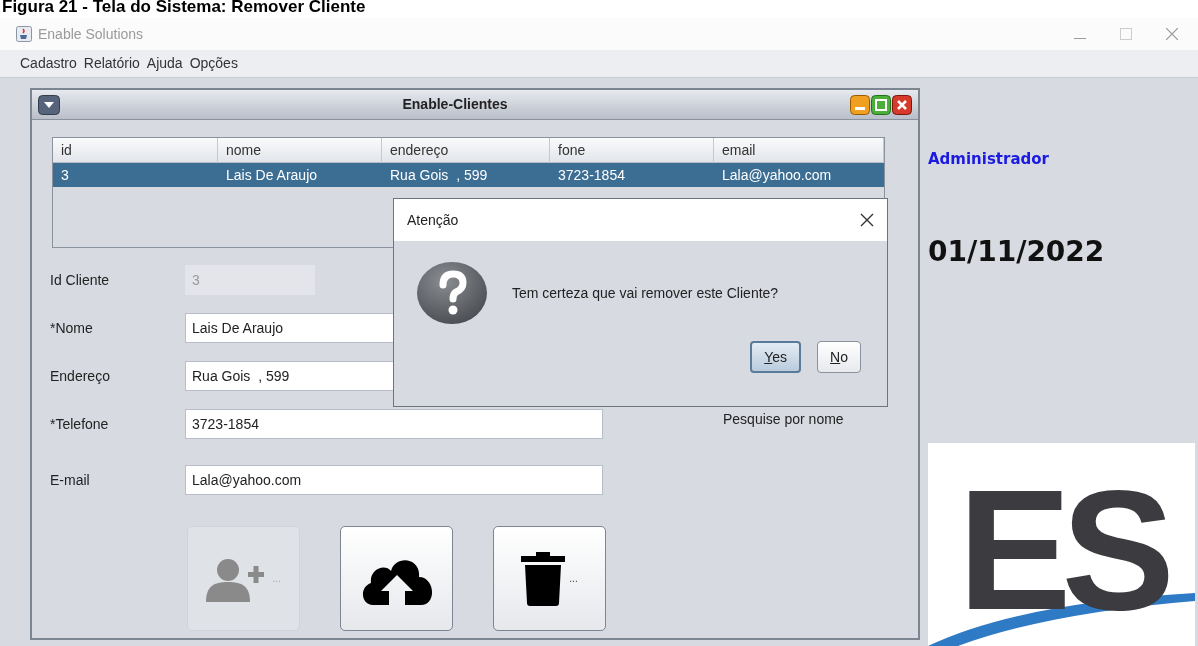 This screenshot has height=646, width=1198. What do you see at coordinates (394, 424) in the screenshot?
I see `input-field: 3723-1854` at bounding box center [394, 424].